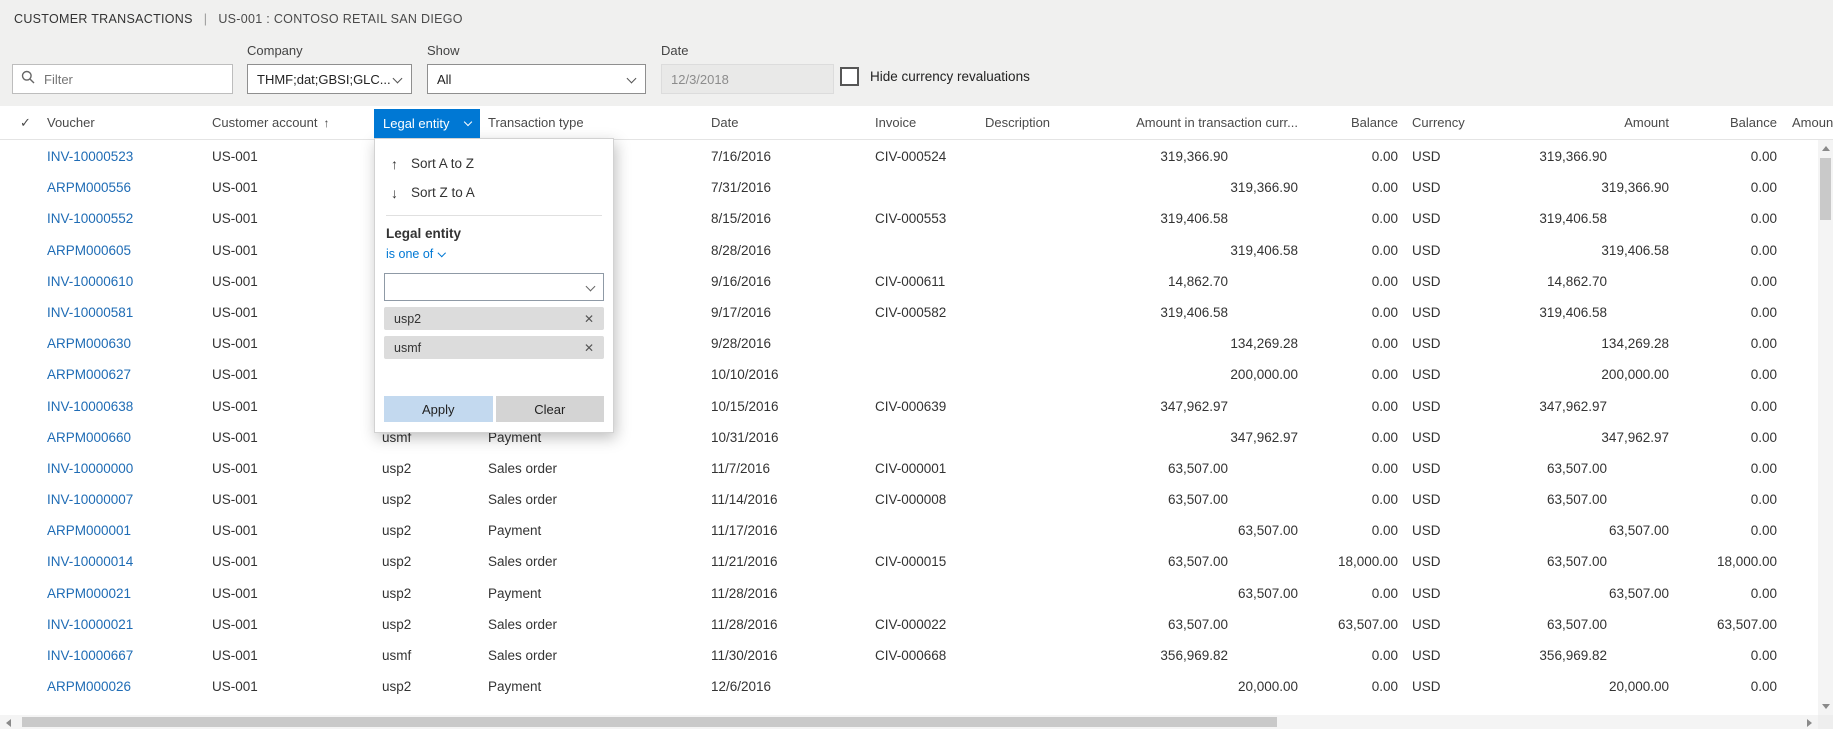 The width and height of the screenshot is (1833, 729). I want to click on column-header-amount: Amount, so click(1579, 123).